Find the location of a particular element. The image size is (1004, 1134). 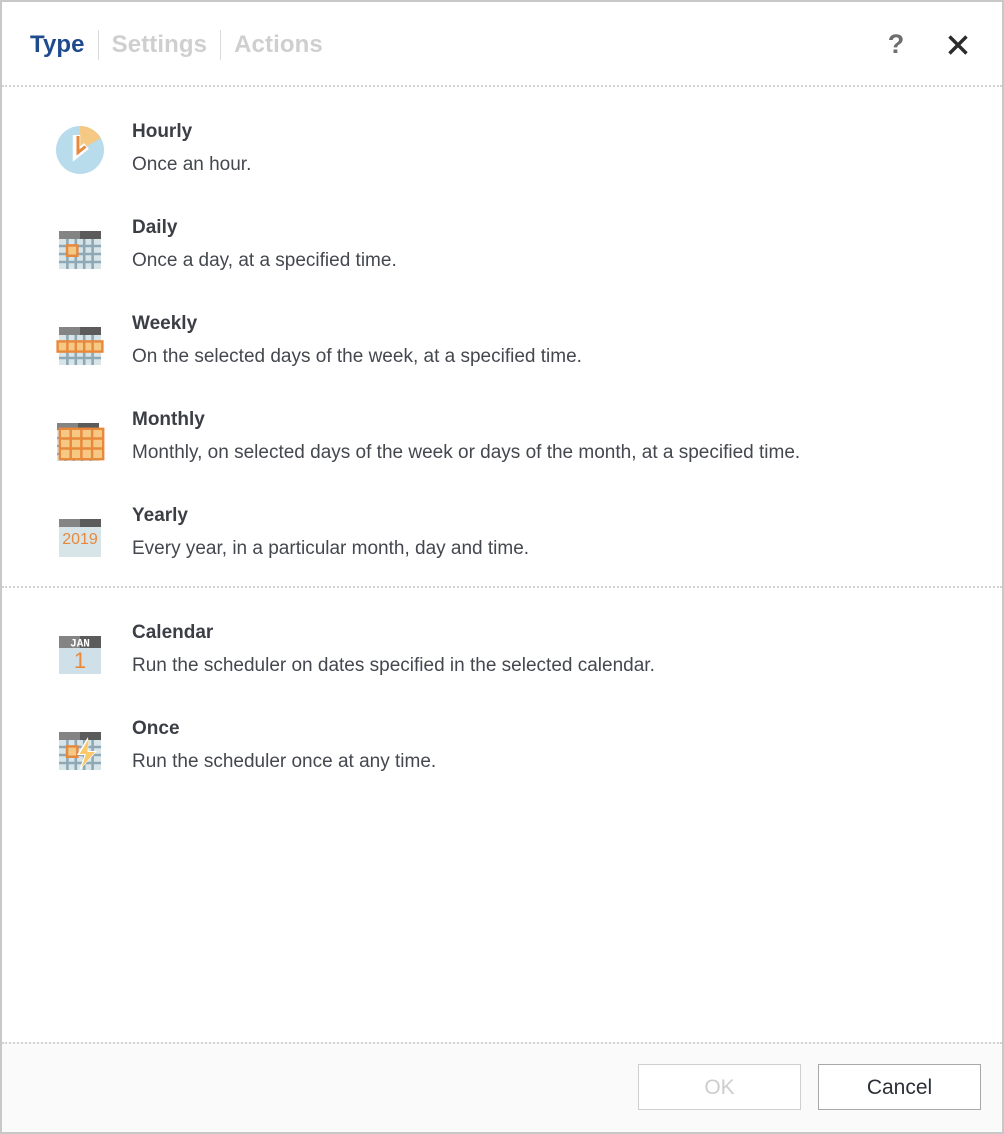

calendar-weekly-icon is located at coordinates (80, 342).